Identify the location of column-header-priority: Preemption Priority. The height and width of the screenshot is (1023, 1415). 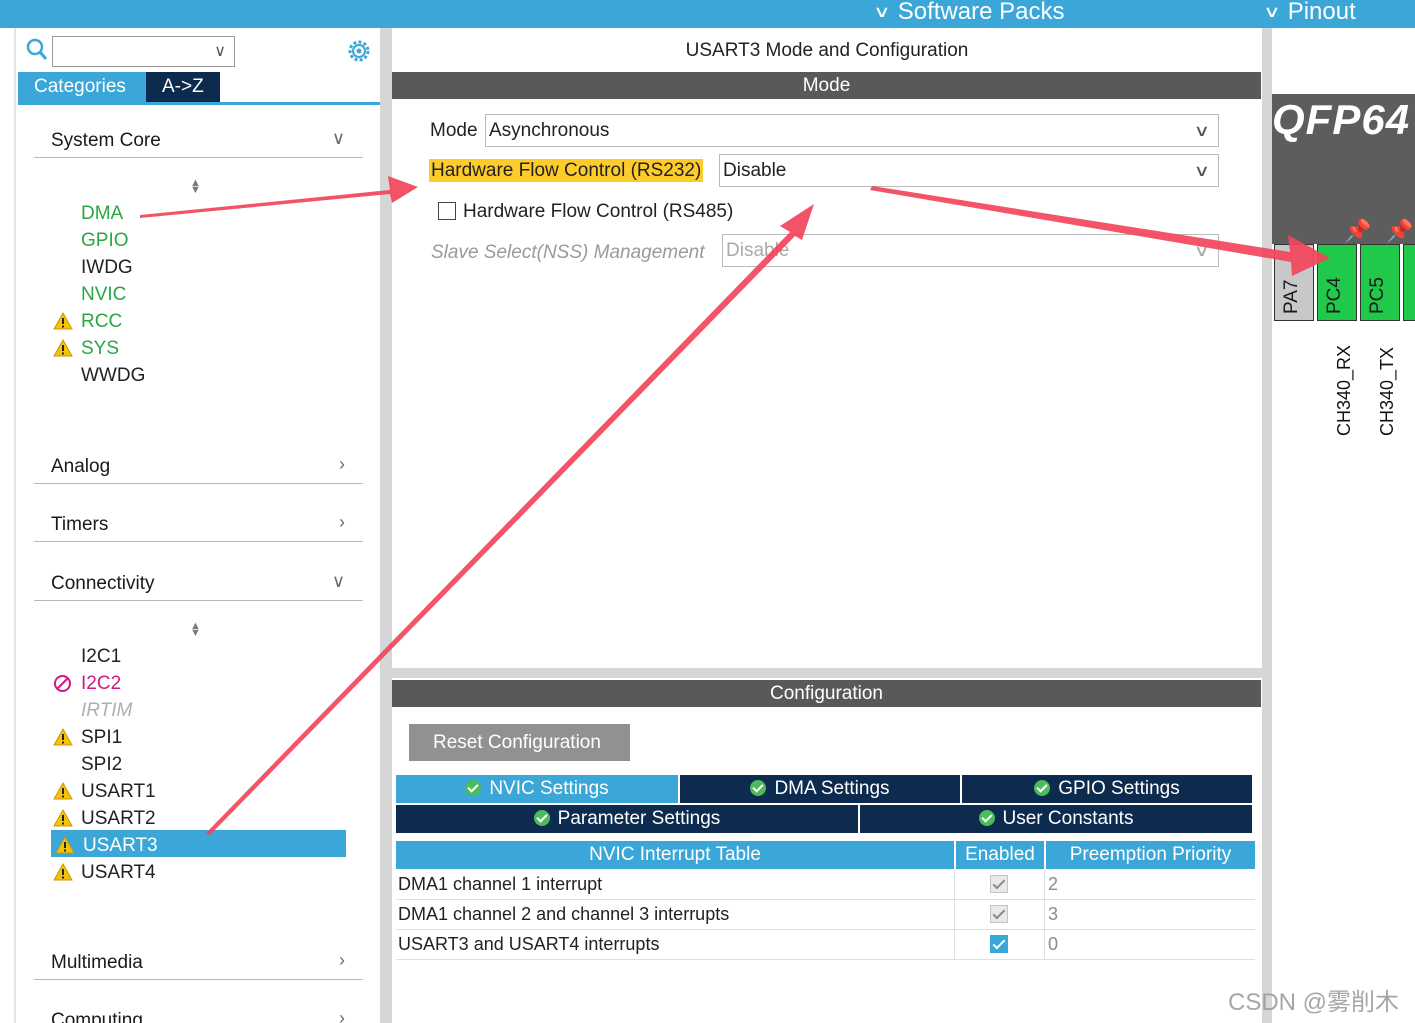
(1150, 855).